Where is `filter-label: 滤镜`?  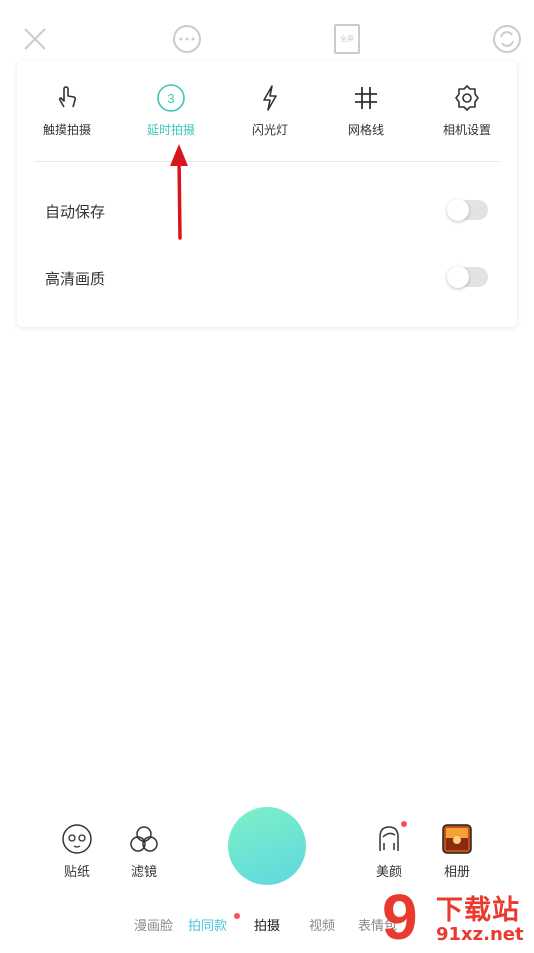
filter-label: 滤镜 is located at coordinates (143, 872).